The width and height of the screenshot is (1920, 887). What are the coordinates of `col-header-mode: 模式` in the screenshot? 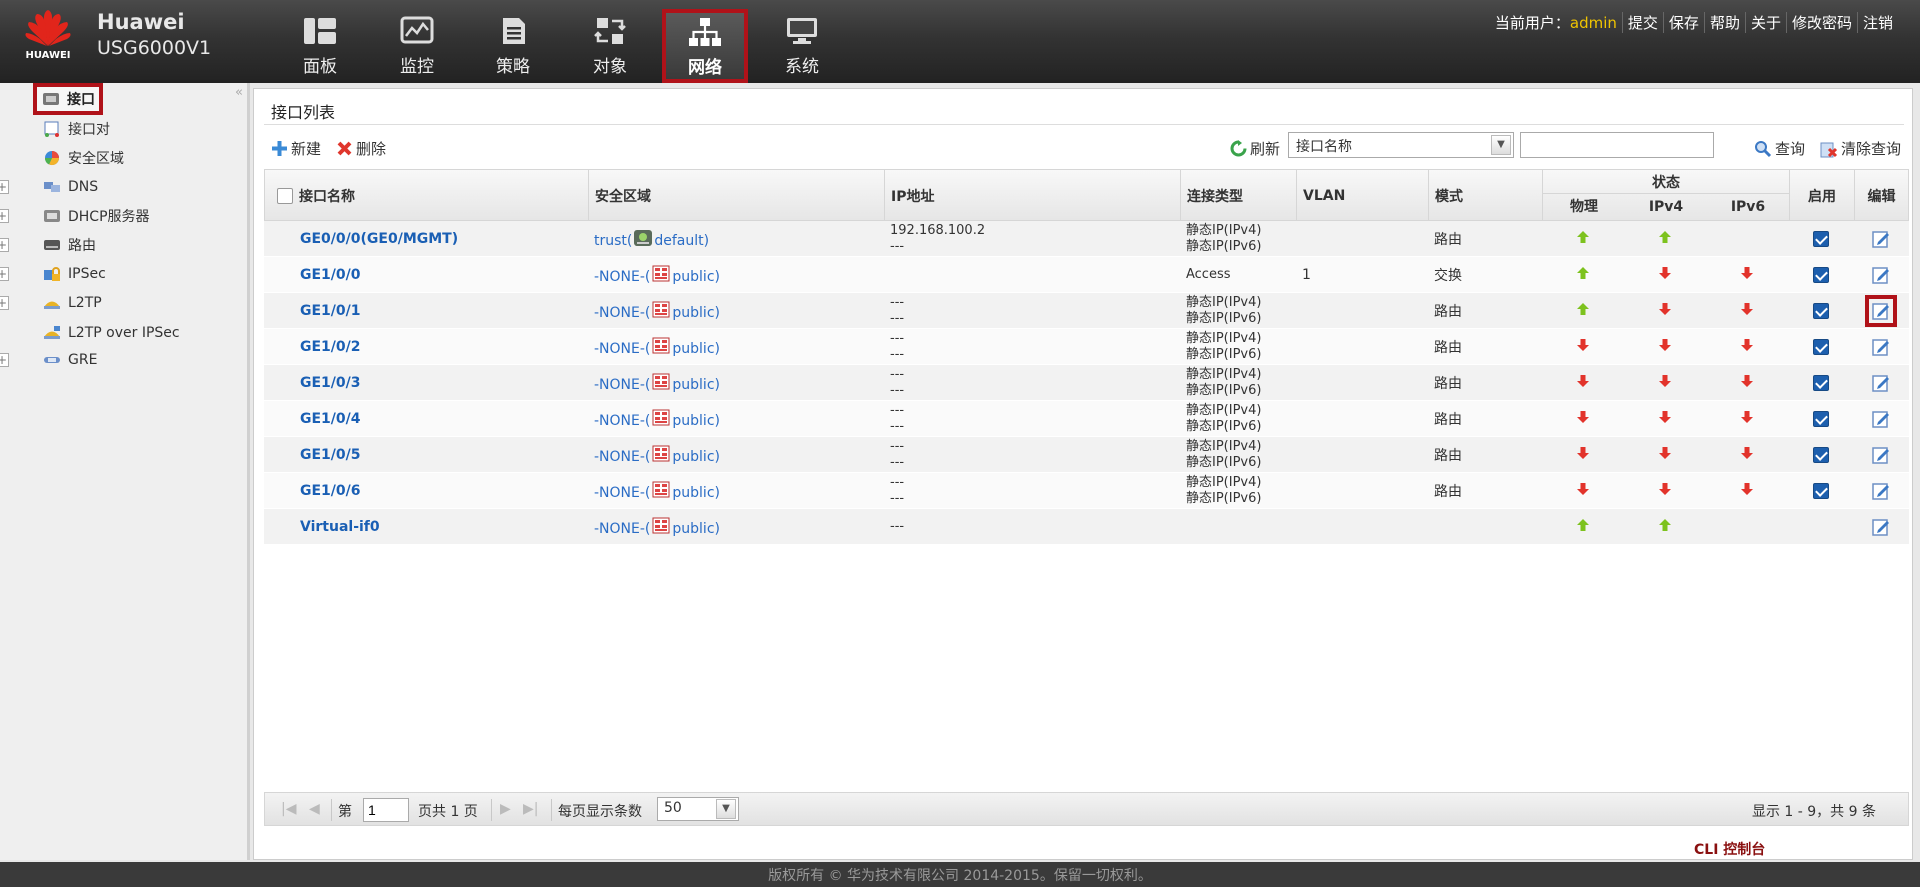 It's located at (1486, 196).